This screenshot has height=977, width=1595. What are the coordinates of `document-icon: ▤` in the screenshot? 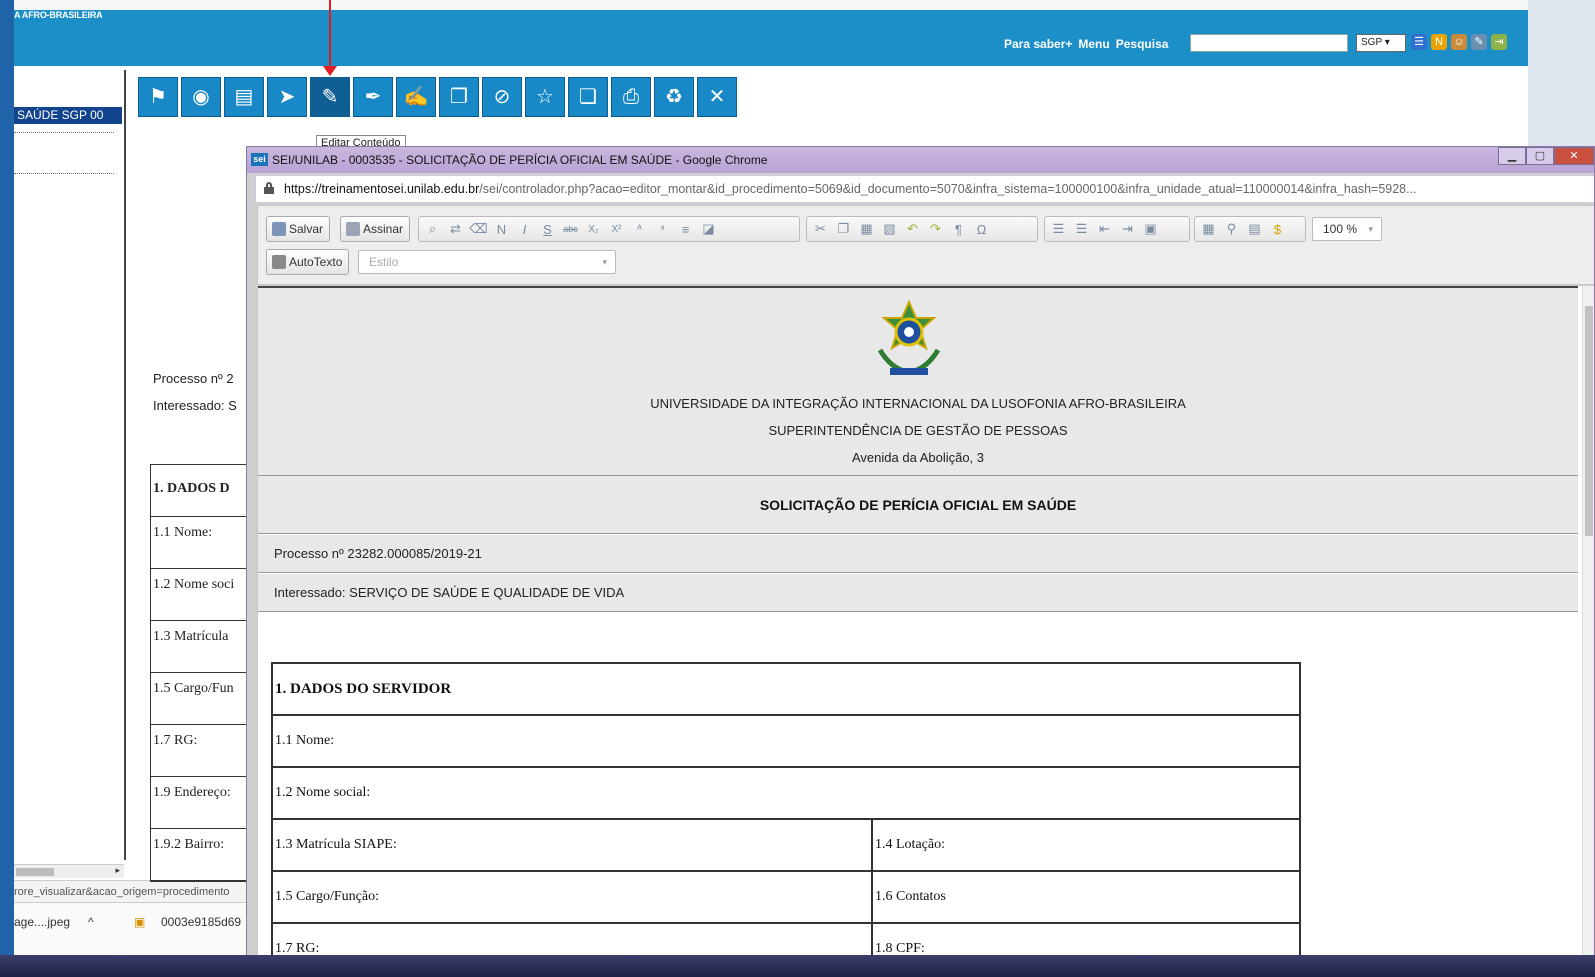 It's located at (244, 97).